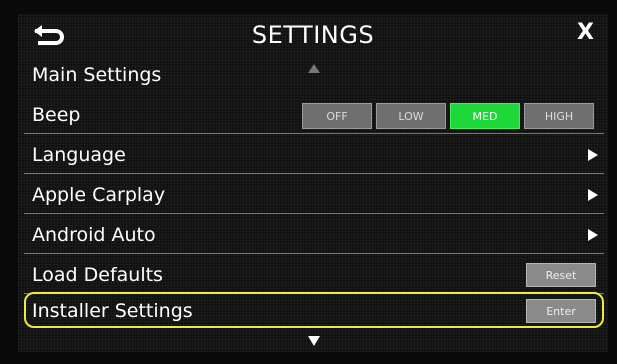 Image resolution: width=617 pixels, height=364 pixels. What do you see at coordinates (561, 311) in the screenshot?
I see `enter-button: Enter` at bounding box center [561, 311].